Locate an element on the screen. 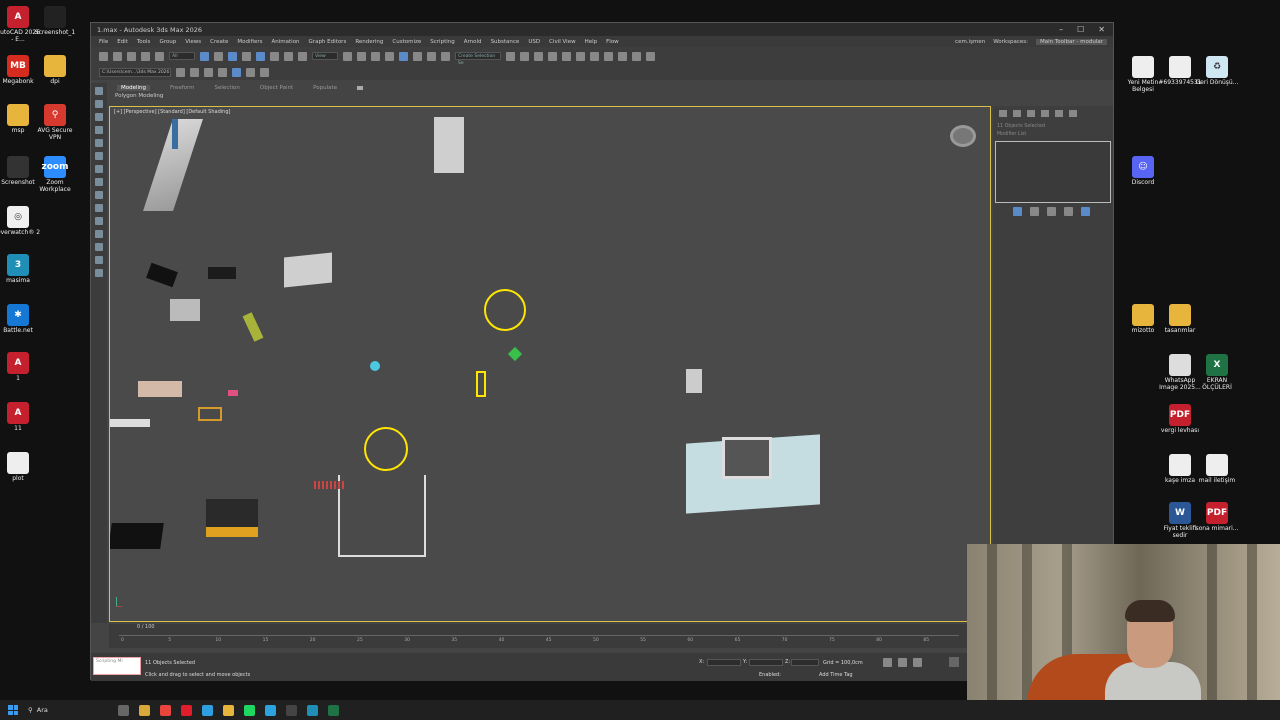 The height and width of the screenshot is (720, 1280). desktop-shortcut: 3 masima is located at coordinates (20, 269).